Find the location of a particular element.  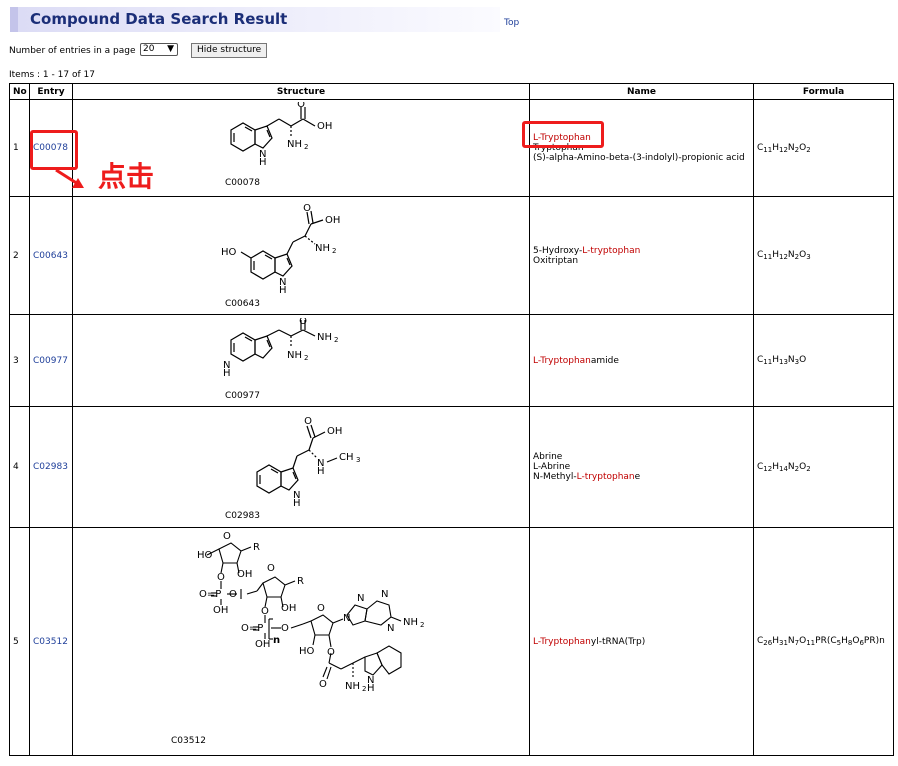

formula-cell: C26H31N7O11PR(C5H8O6PR)n is located at coordinates (823, 641).